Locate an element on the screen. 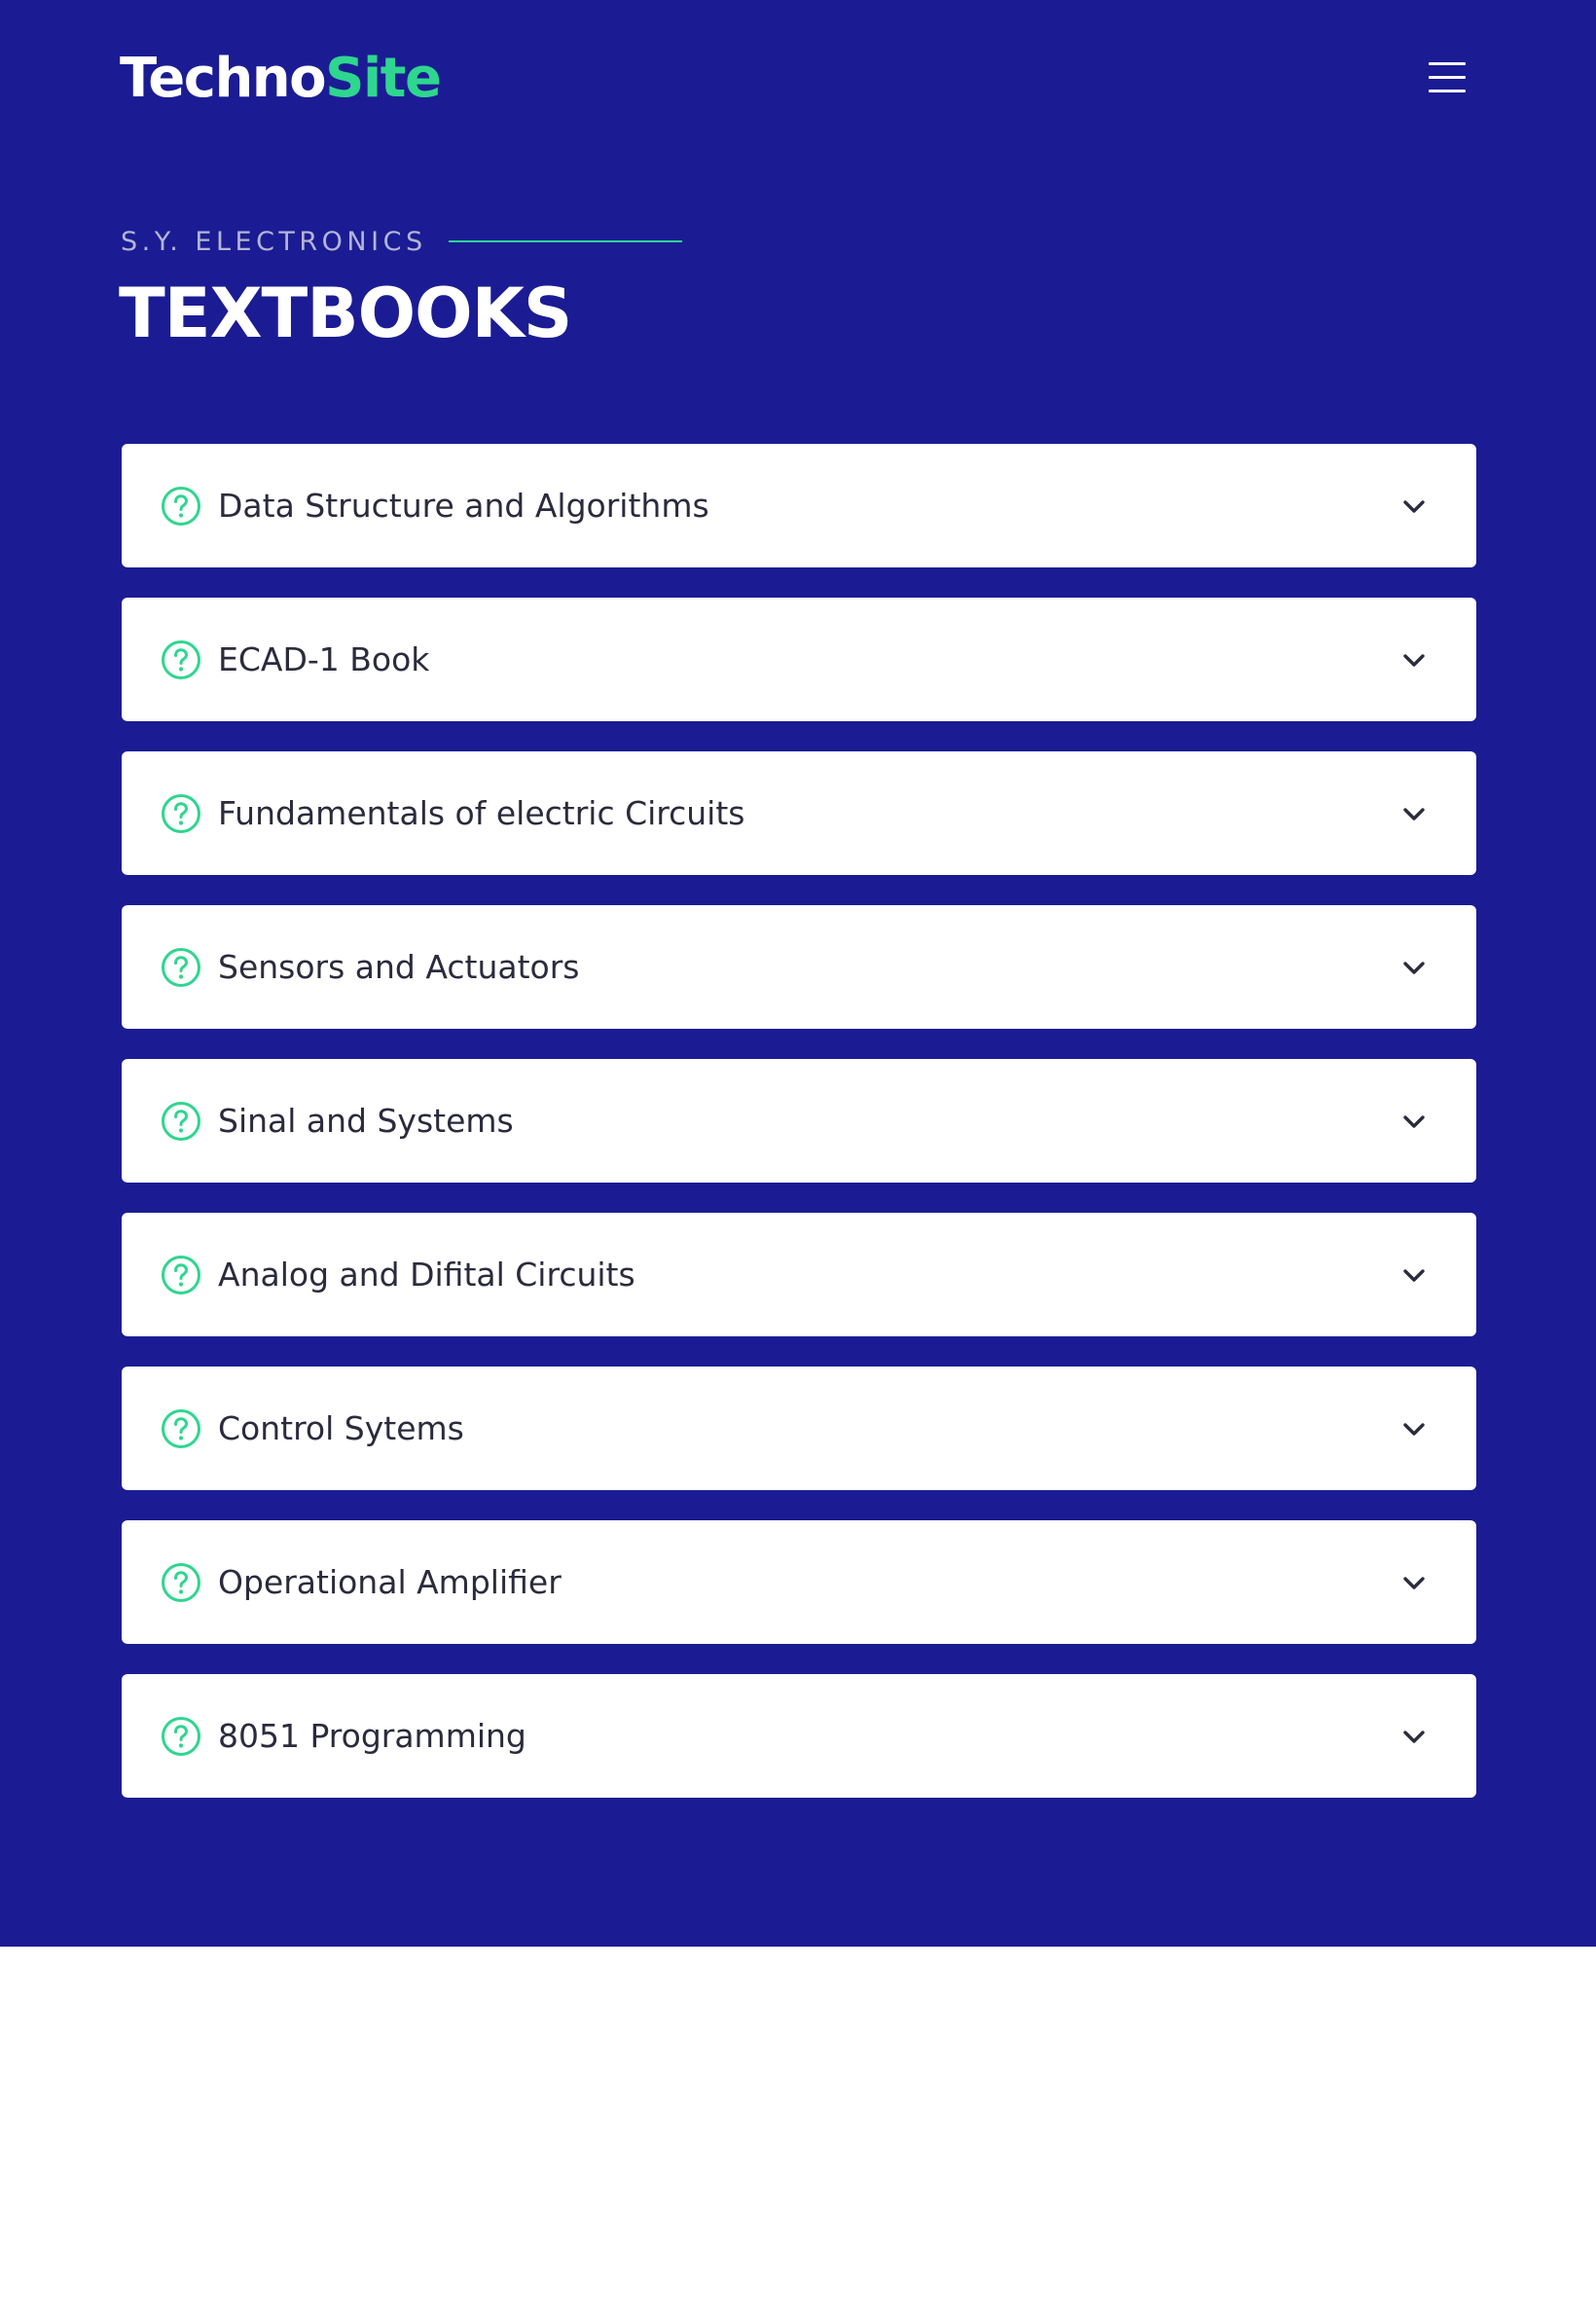 The image size is (1596, 2297). logo-text-accent: Site is located at coordinates (383, 78).